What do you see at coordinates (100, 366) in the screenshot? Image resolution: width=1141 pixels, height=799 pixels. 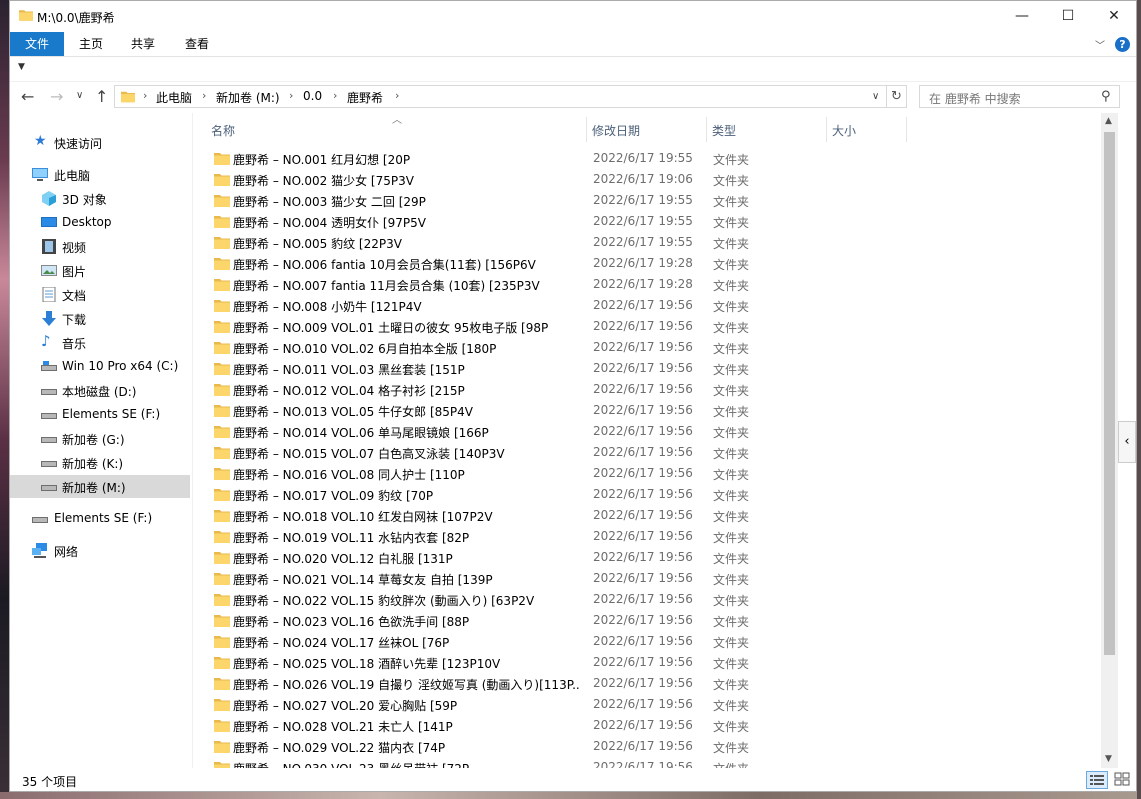 I see `nav-item-drive-c: Win 10 Pro x64 (C:)` at bounding box center [100, 366].